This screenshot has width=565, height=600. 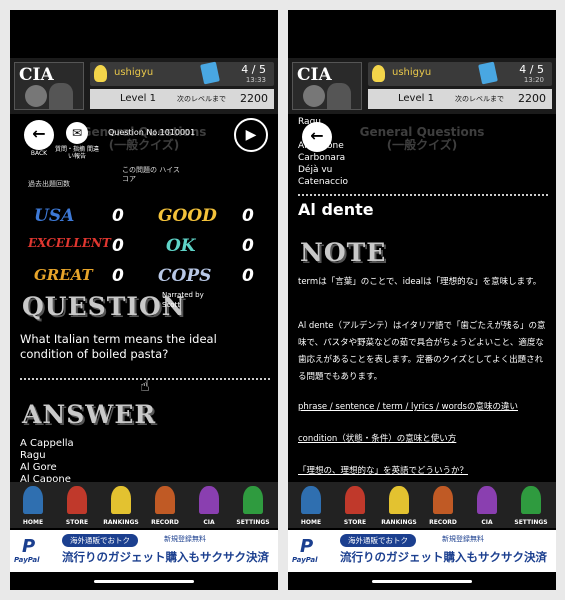 What do you see at coordinates (182, 73) in the screenshot?
I see `user-row: ushigyu 4 / 5 13:33` at bounding box center [182, 73].